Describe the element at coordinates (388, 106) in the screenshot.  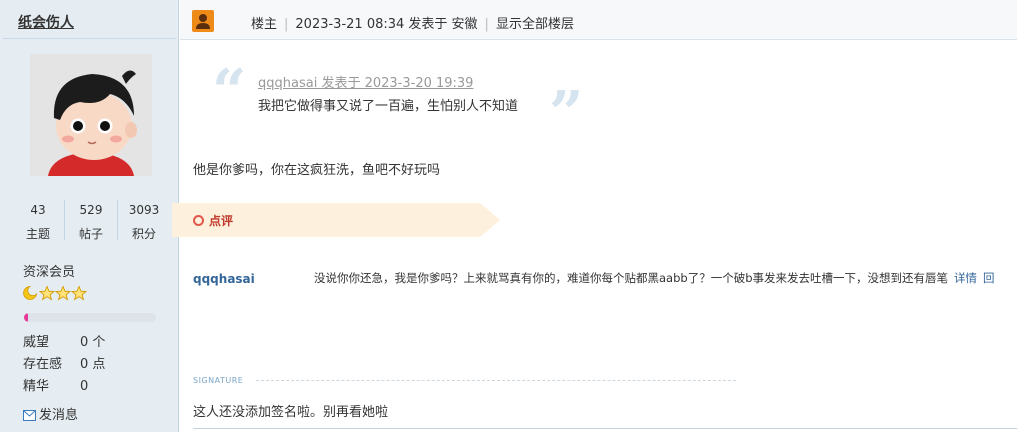
I see `quote-text: 我把它做得事又说了一百遍，生怕别人不知道` at that location.